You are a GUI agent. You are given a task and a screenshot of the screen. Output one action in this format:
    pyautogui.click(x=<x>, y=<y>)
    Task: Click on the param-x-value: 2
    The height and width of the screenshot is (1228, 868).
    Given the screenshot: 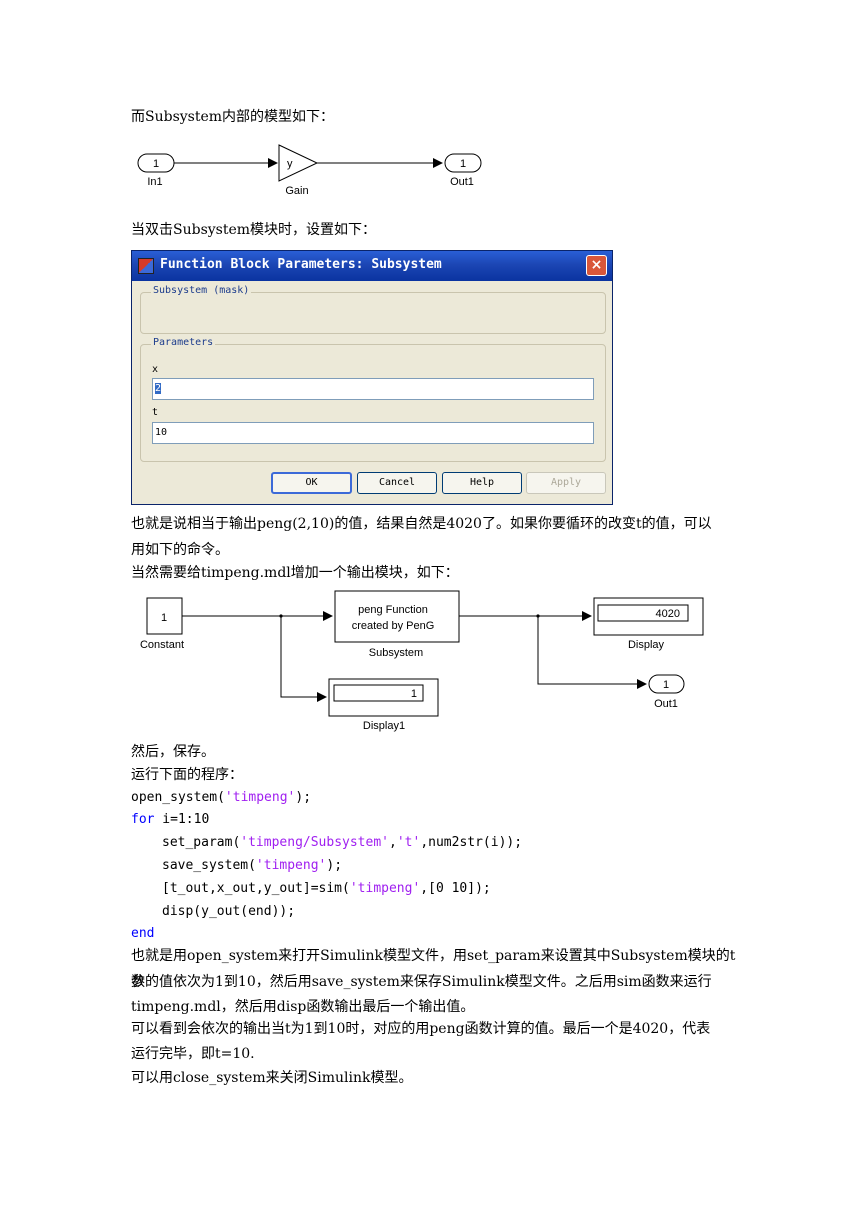 What is the action you would take?
    pyautogui.click(x=158, y=388)
    